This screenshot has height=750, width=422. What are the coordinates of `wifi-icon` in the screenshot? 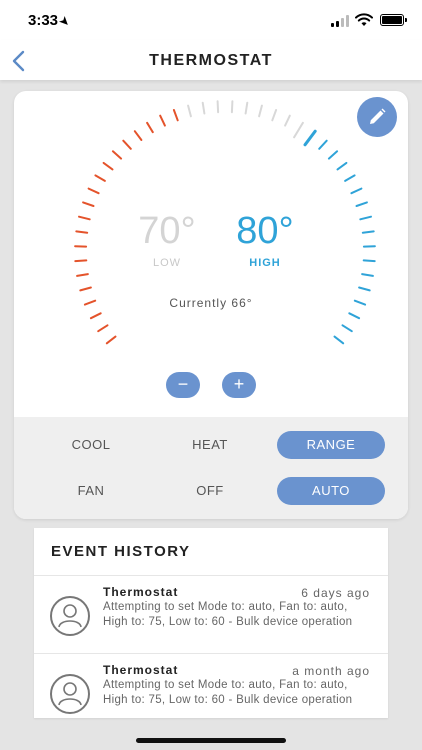 It's located at (364, 19).